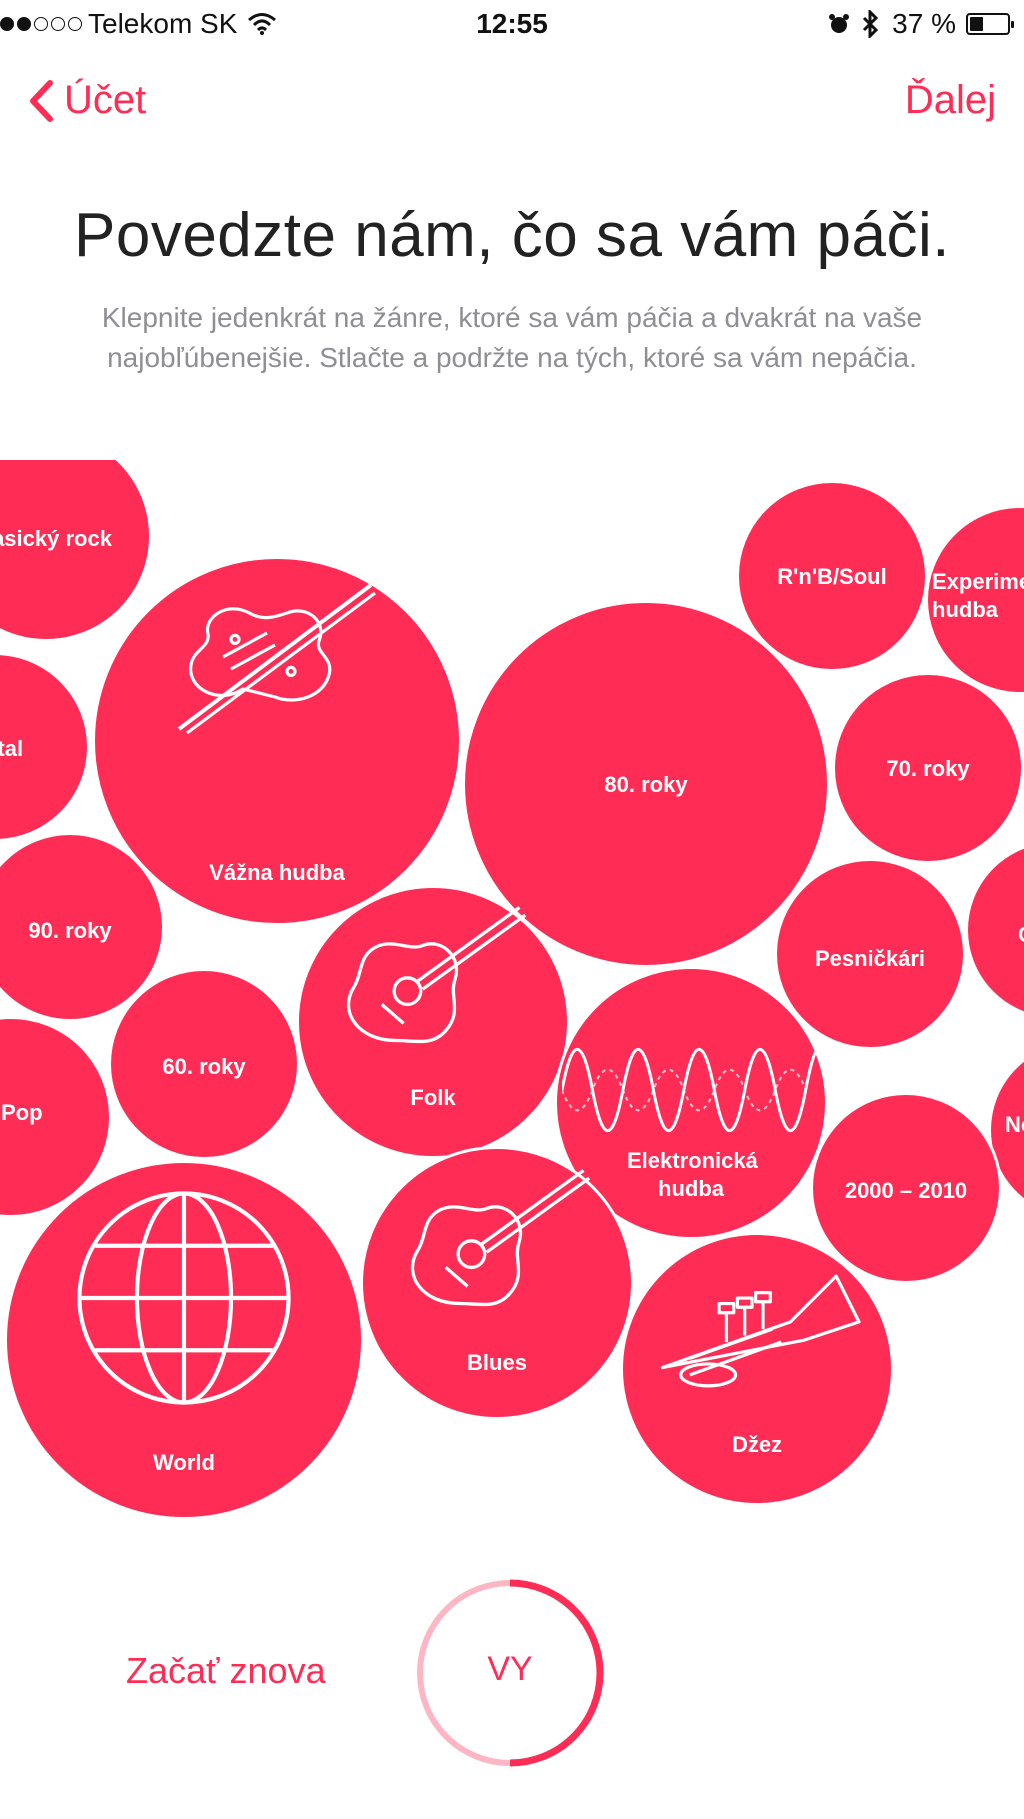 The height and width of the screenshot is (1819, 1024). I want to click on genre-label: 90. roky, so click(70, 930).